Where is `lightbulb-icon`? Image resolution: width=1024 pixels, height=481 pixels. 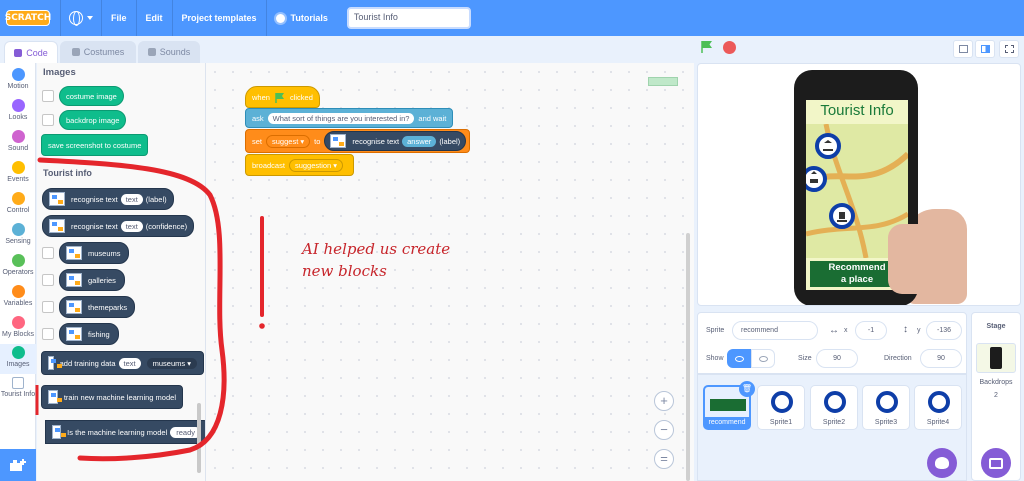
lightbulb-icon is located at coordinates (280, 18).